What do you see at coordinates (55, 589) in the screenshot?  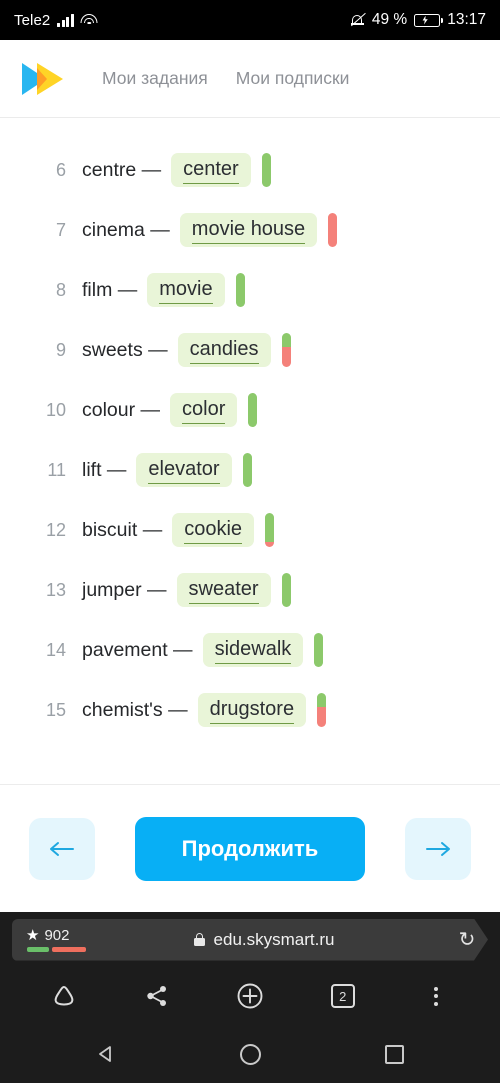 I see `row-number: 13` at bounding box center [55, 589].